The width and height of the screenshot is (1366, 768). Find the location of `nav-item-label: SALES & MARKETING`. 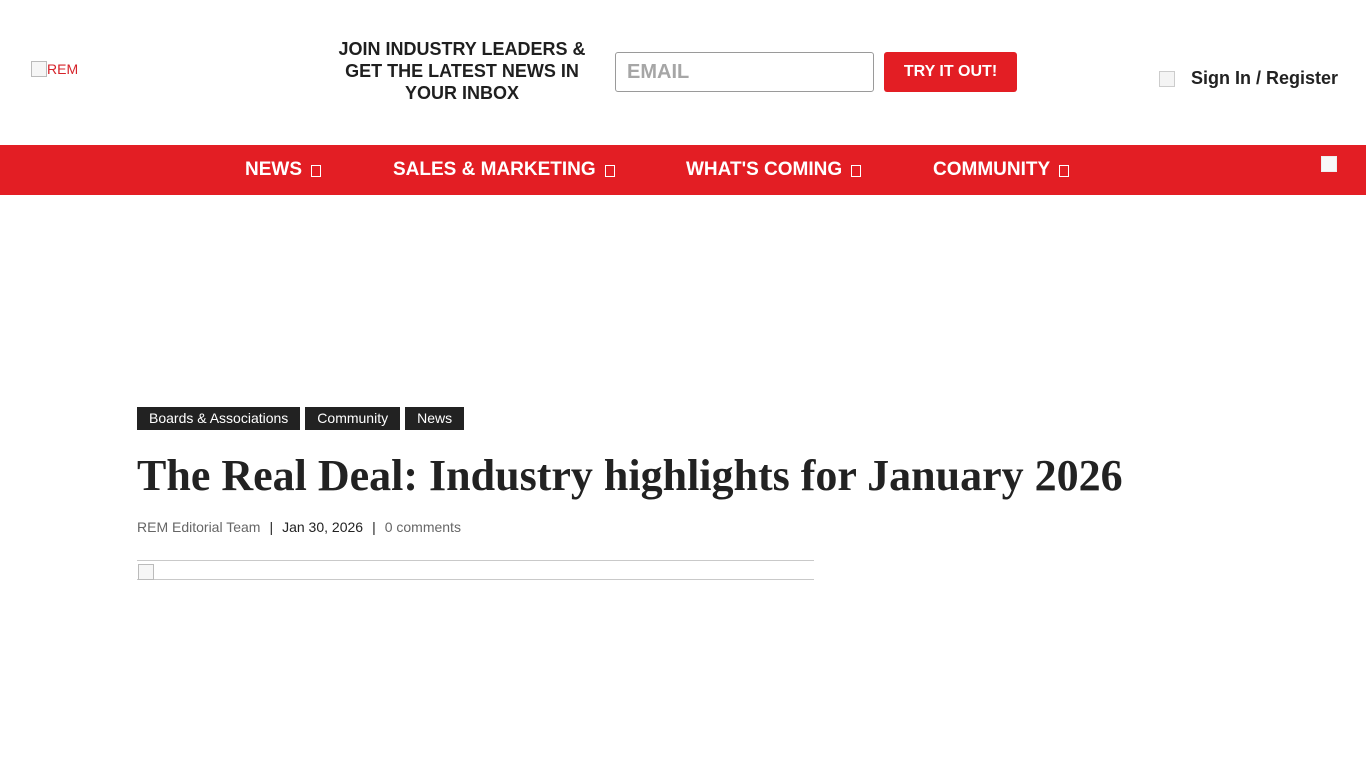

nav-item-label: SALES & MARKETING is located at coordinates (494, 169).